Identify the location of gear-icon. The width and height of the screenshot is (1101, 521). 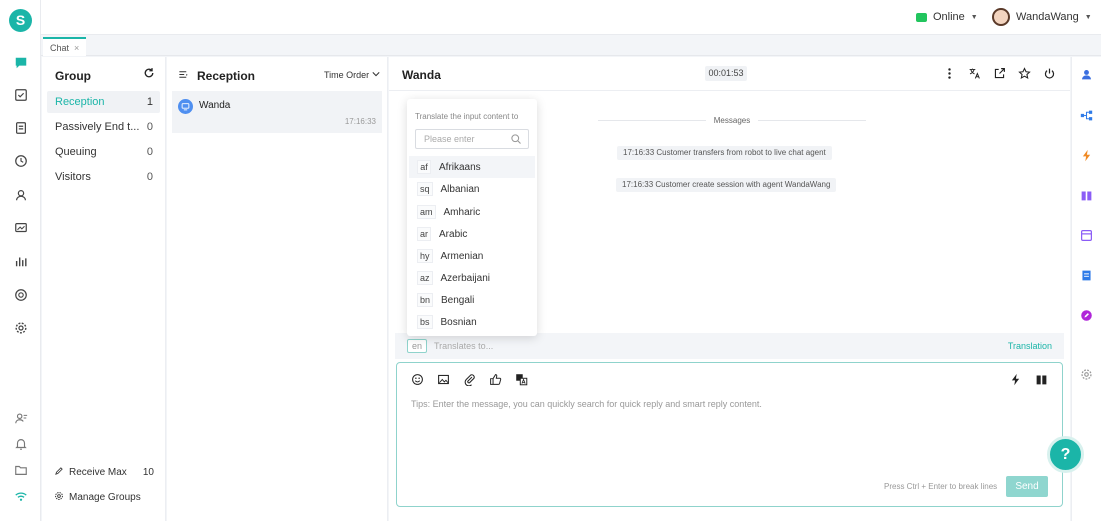
(59, 497).